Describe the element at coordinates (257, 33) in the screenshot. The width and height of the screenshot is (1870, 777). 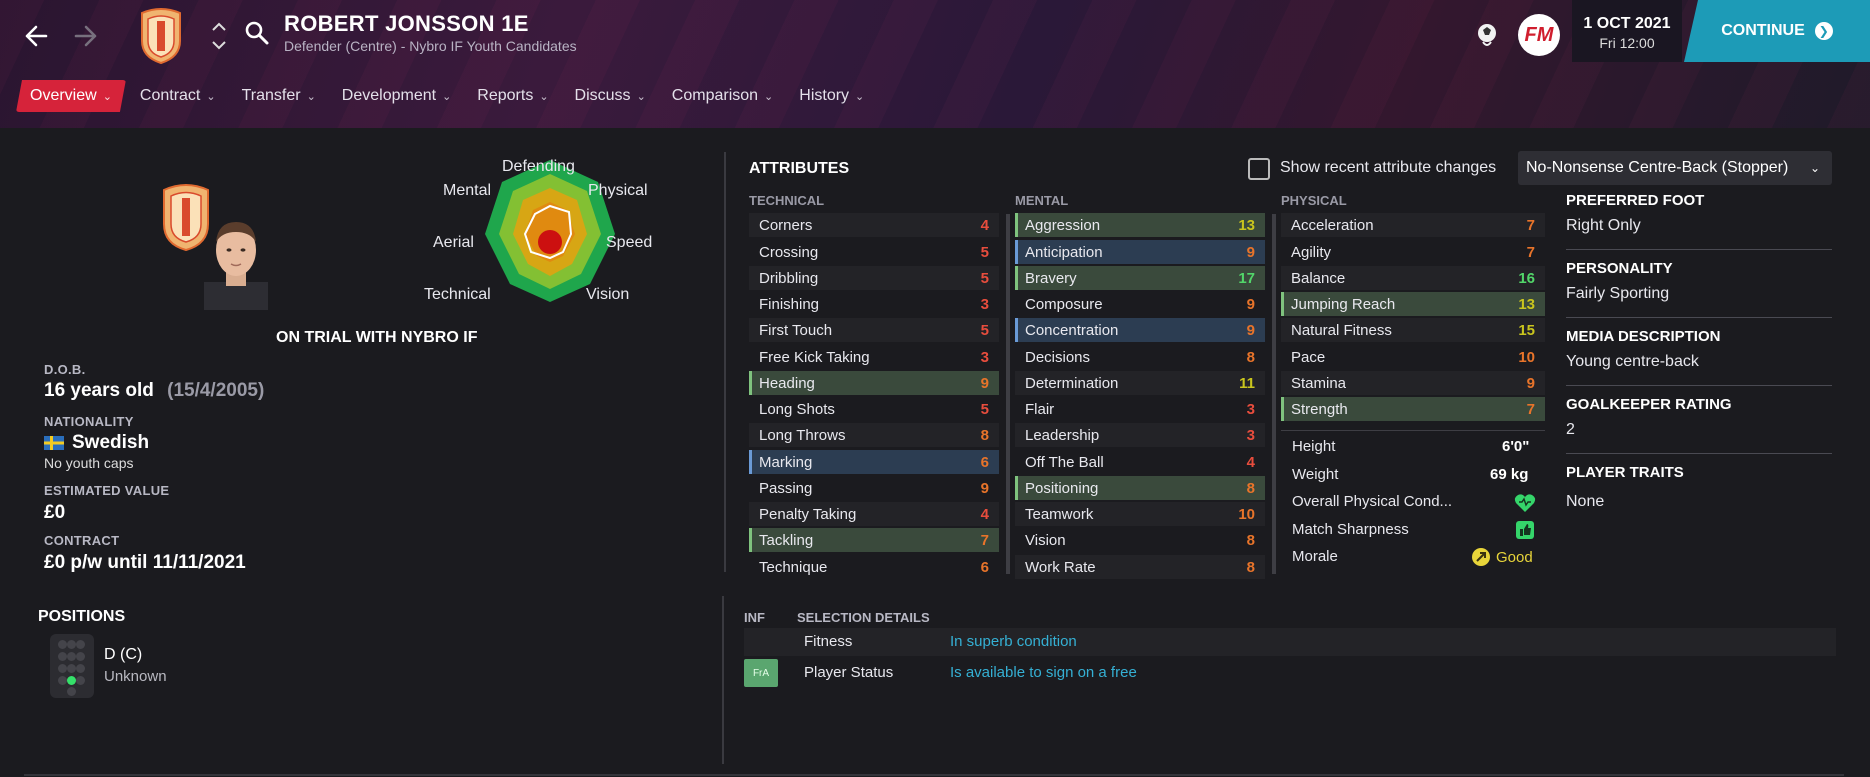
I see `search-icon` at that location.